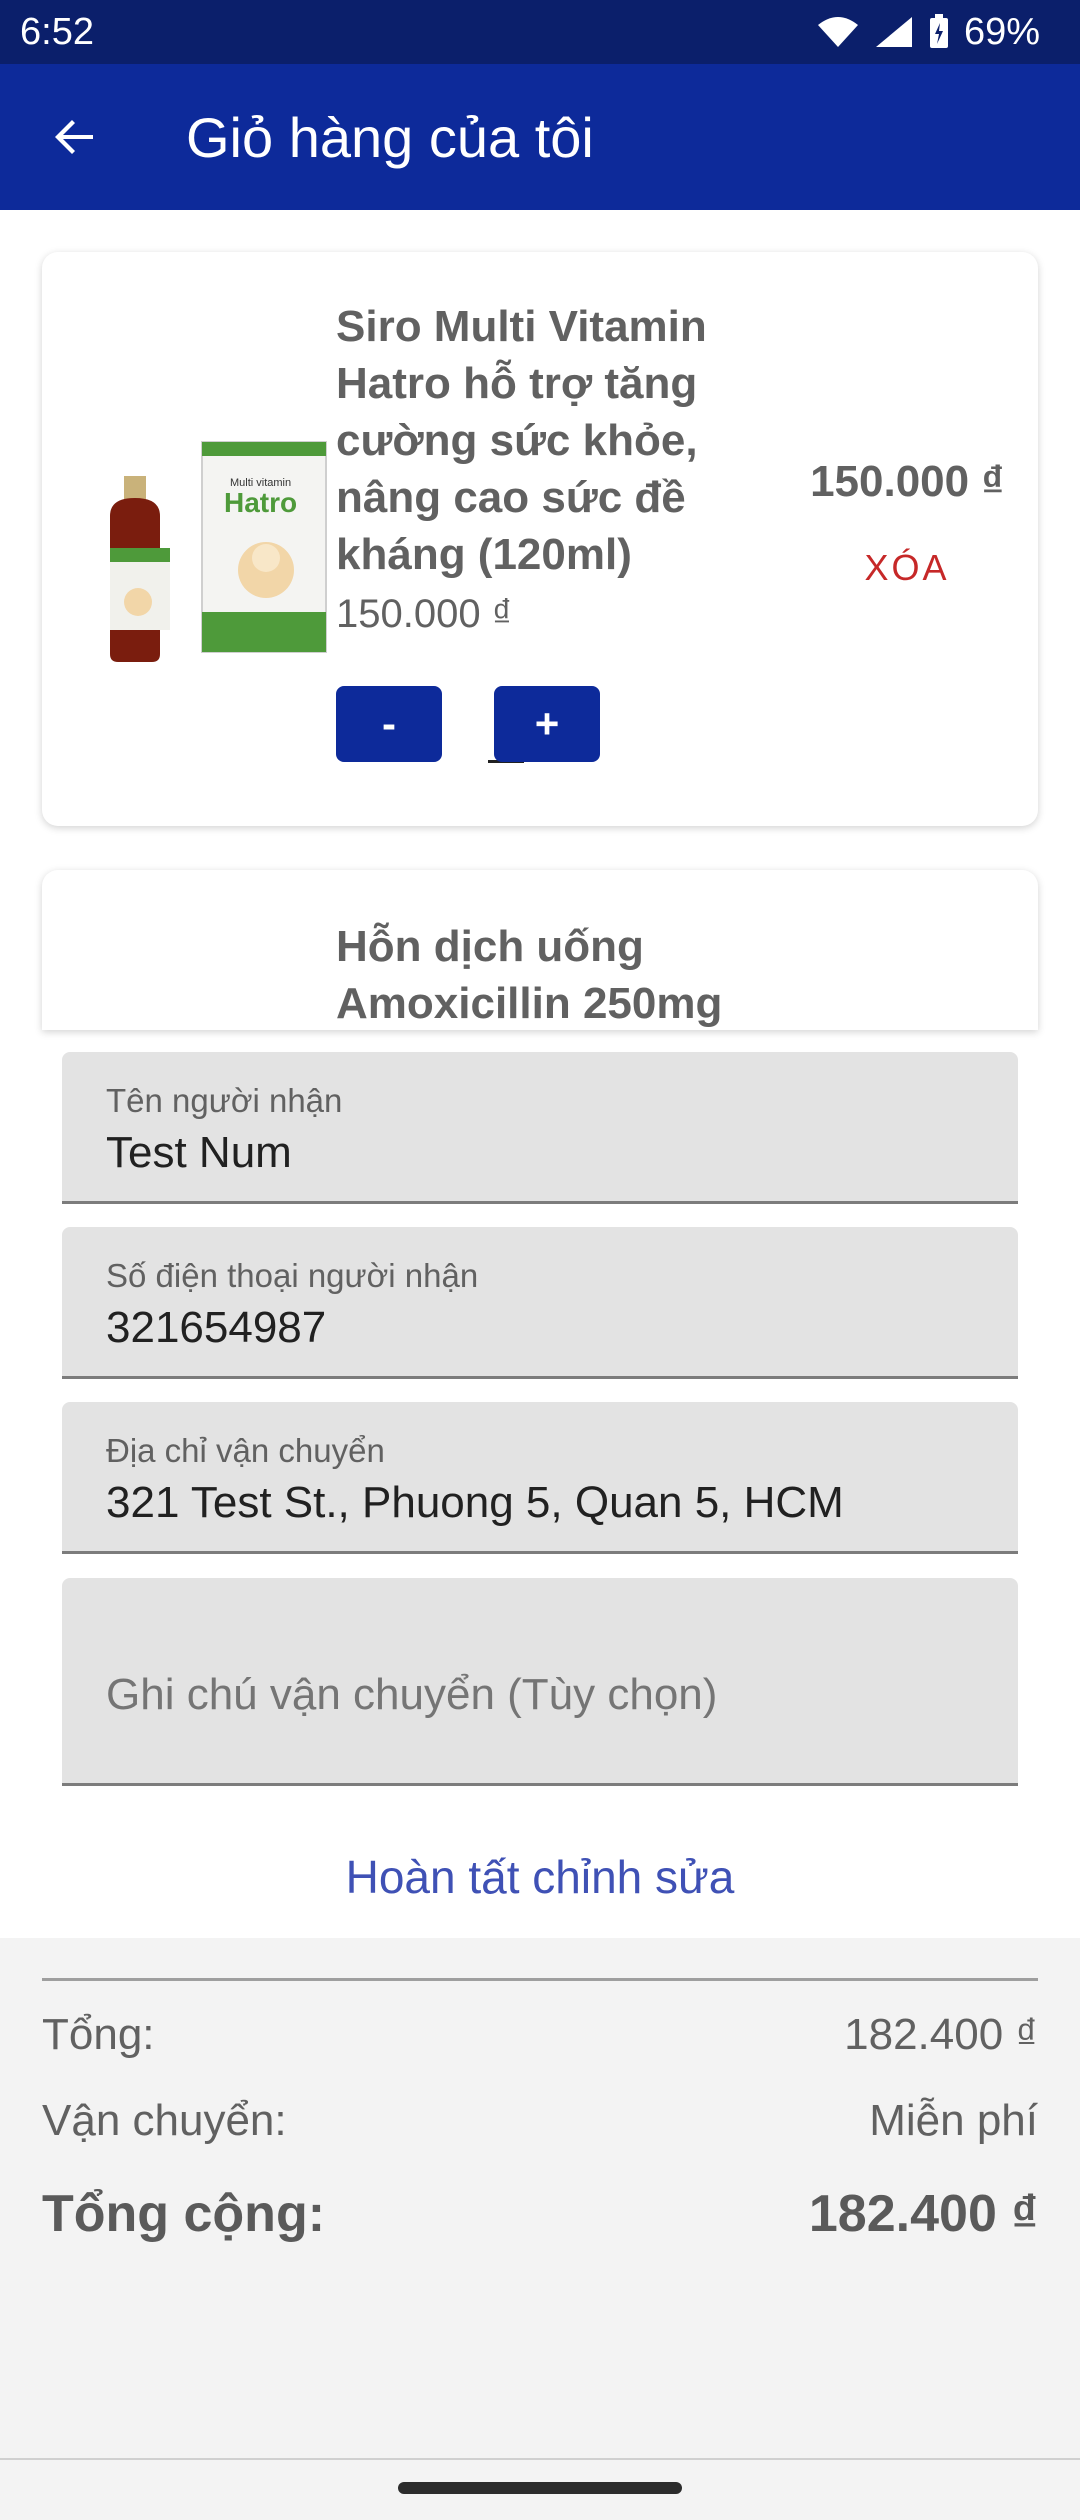 The height and width of the screenshot is (2520, 1080). I want to click on shipping-fee-label: Vận chuyển:, so click(164, 2120).